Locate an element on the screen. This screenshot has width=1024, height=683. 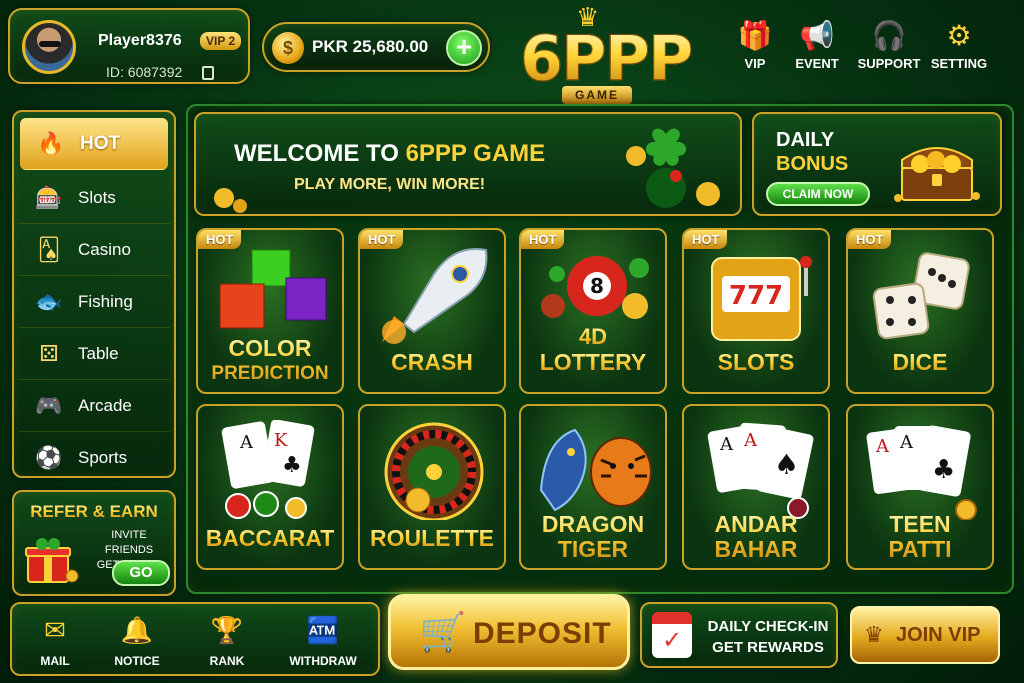
svg-text: K is located at coordinates (281, 440).